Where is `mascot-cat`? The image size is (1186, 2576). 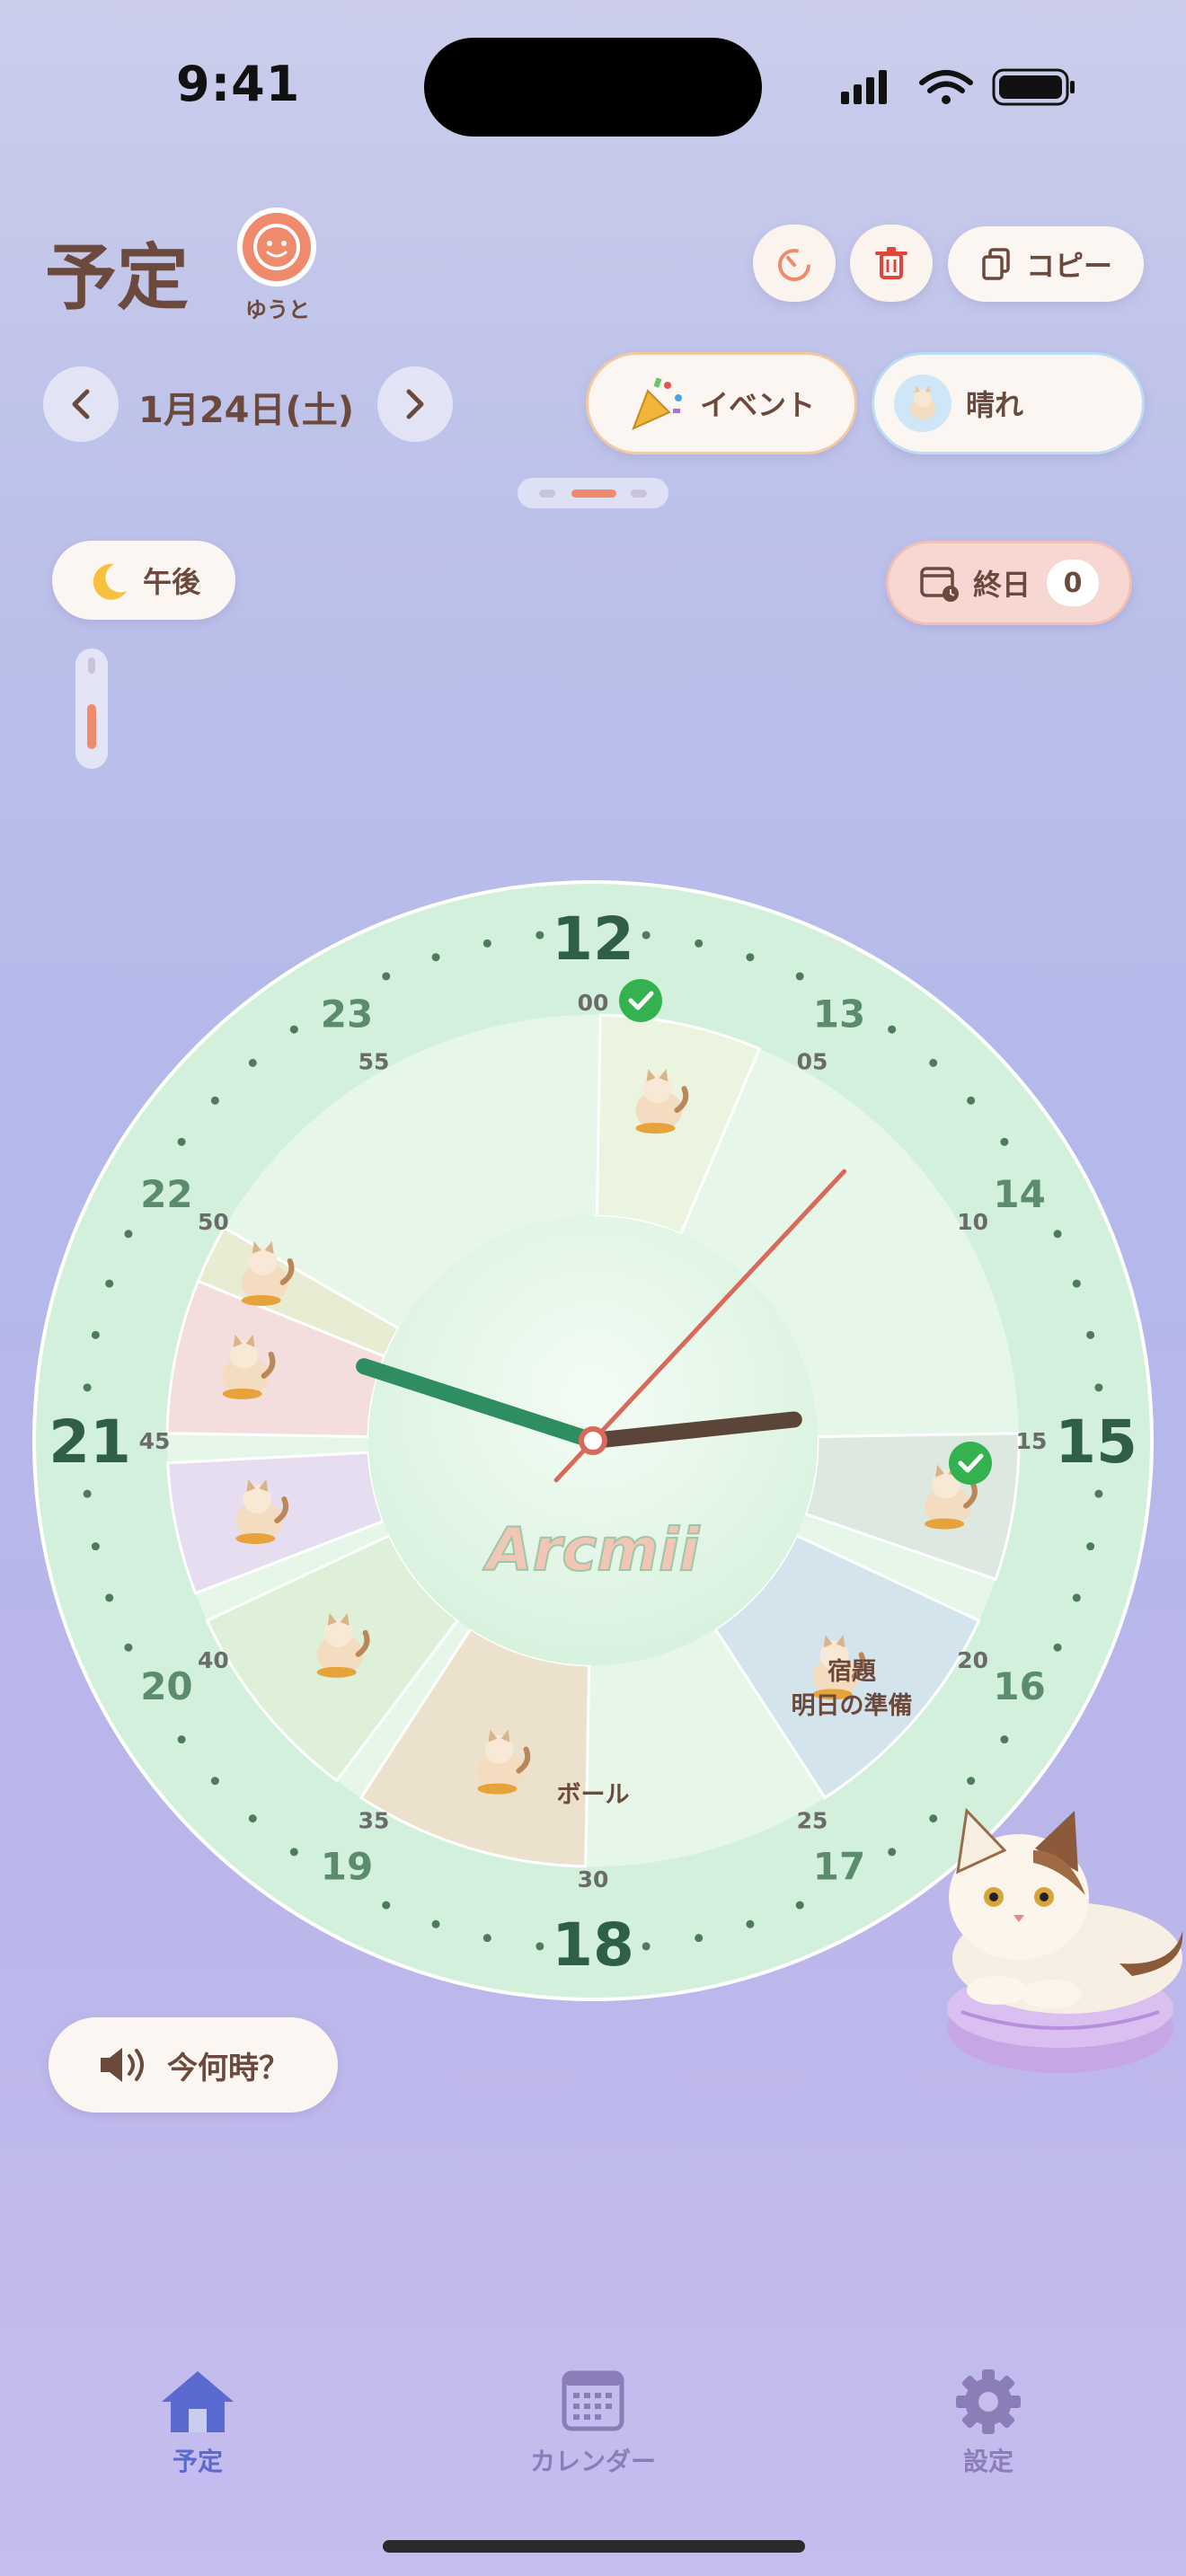
mascot-cat is located at coordinates (1055, 1940).